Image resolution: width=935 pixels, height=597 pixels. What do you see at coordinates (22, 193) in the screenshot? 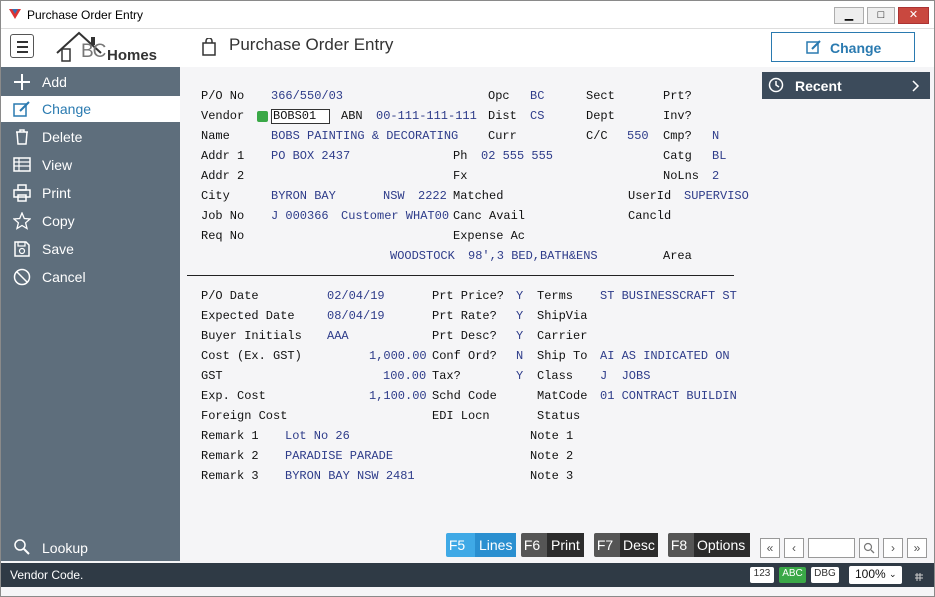
I see `printer-icon` at bounding box center [22, 193].